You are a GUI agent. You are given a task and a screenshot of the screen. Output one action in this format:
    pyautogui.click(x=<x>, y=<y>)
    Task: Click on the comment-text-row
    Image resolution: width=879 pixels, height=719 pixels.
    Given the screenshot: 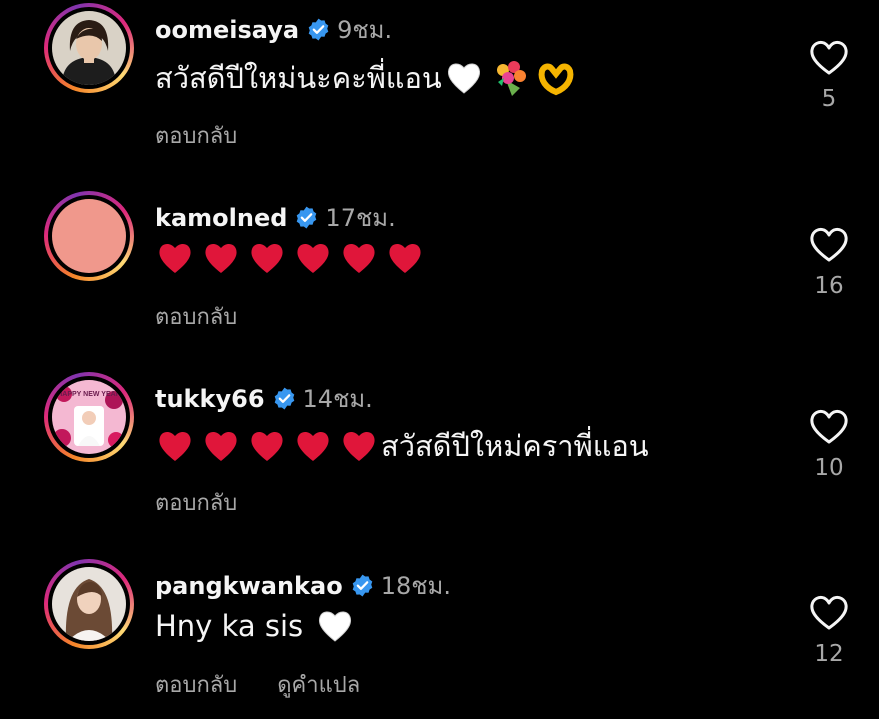 What is the action you would take?
    pyautogui.click(x=293, y=258)
    